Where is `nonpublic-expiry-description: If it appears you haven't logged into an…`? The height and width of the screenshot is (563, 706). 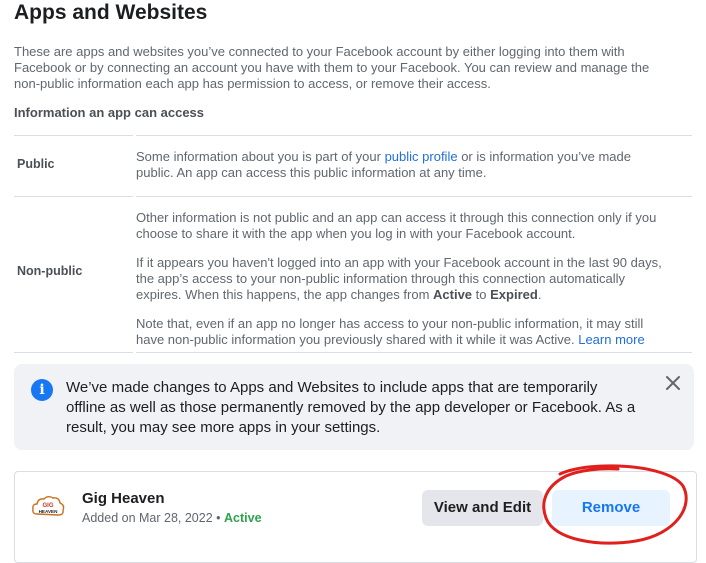 nonpublic-expiry-description: If it appears you haven't logged into an… is located at coordinates (416, 279).